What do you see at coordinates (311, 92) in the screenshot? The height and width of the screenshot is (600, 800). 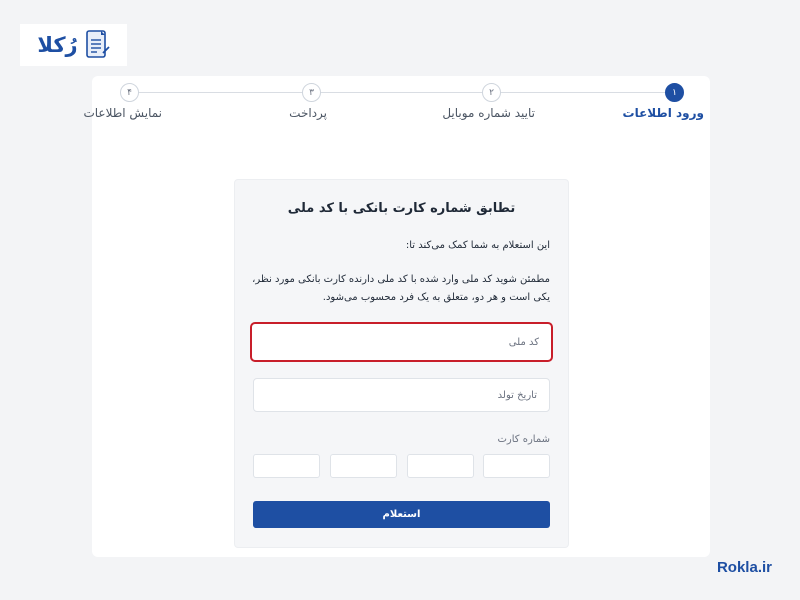 I see `step-3-circle: ۳` at bounding box center [311, 92].